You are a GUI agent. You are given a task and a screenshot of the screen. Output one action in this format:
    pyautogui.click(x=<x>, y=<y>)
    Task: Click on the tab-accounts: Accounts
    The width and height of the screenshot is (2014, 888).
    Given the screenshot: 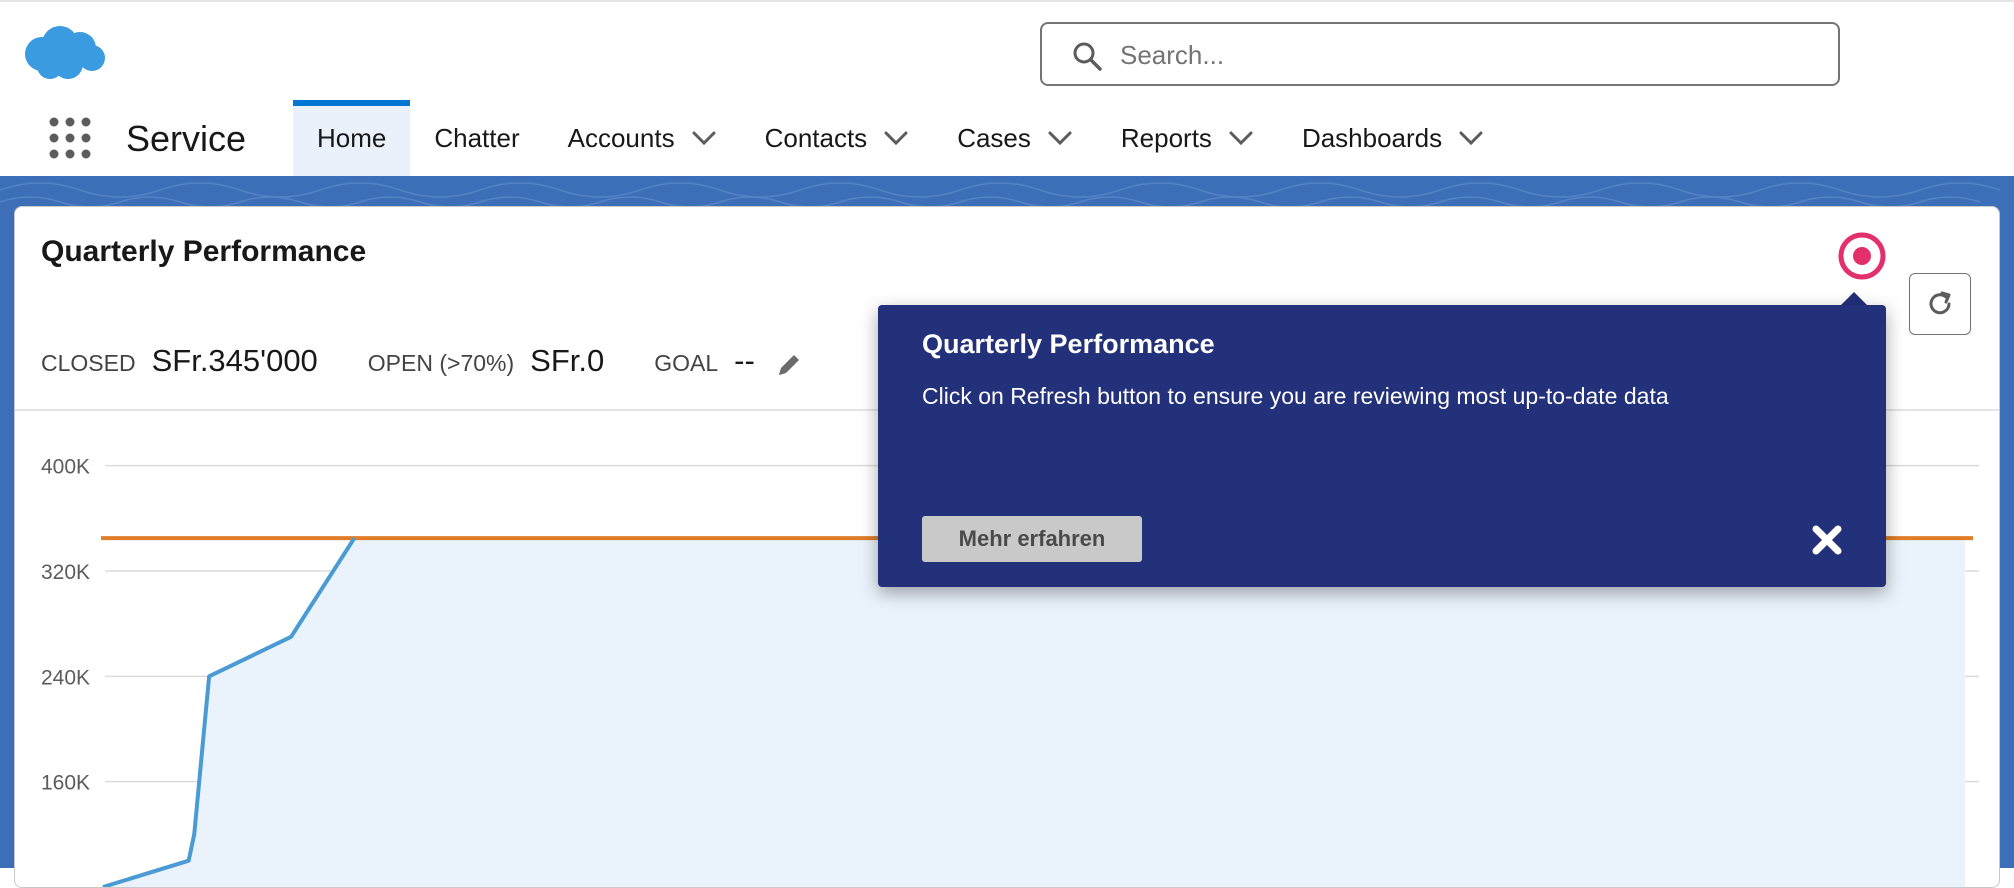 What is the action you would take?
    pyautogui.click(x=642, y=138)
    